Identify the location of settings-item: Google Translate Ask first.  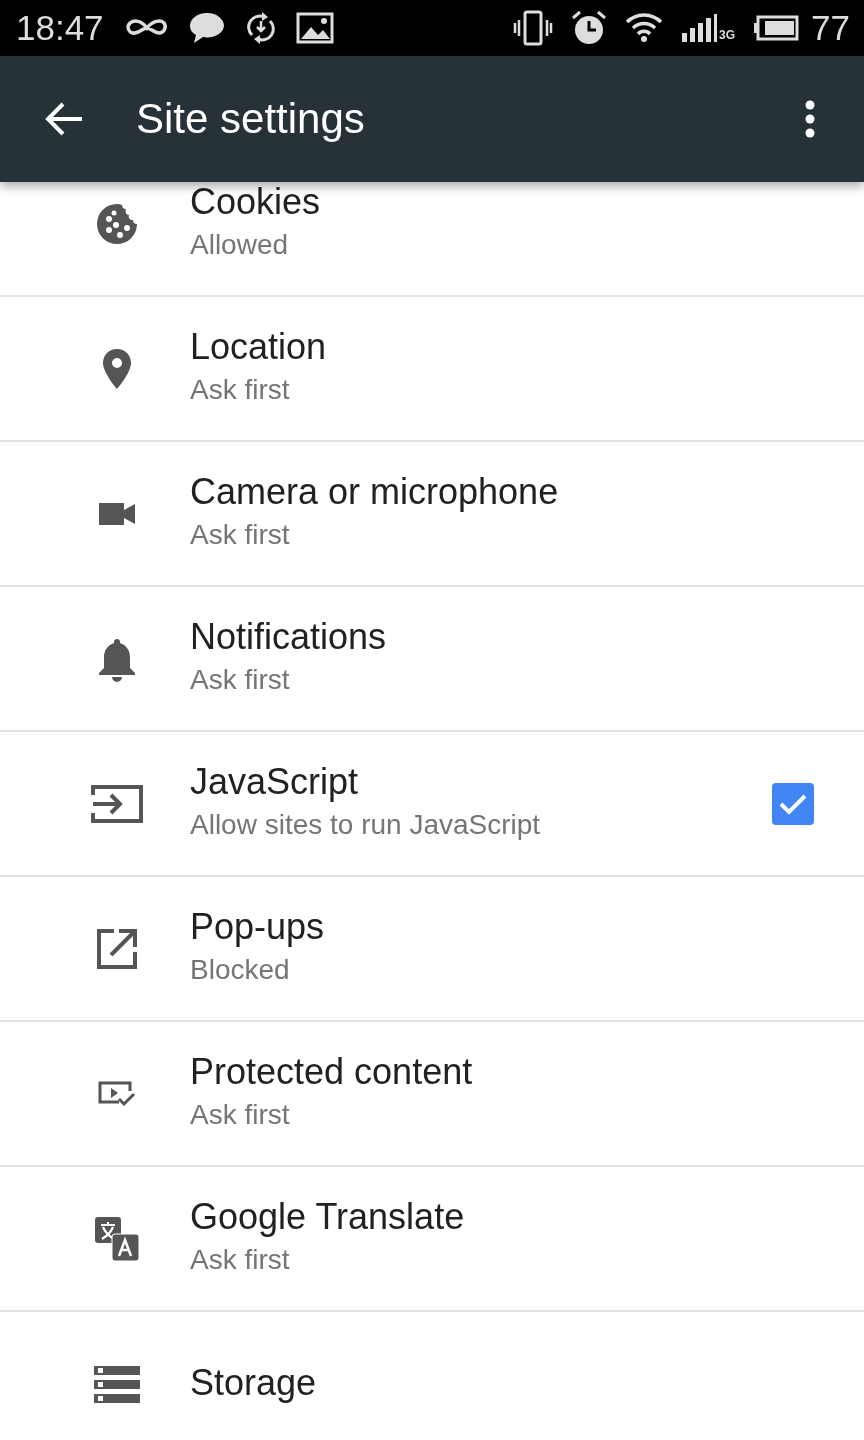
(432, 1239).